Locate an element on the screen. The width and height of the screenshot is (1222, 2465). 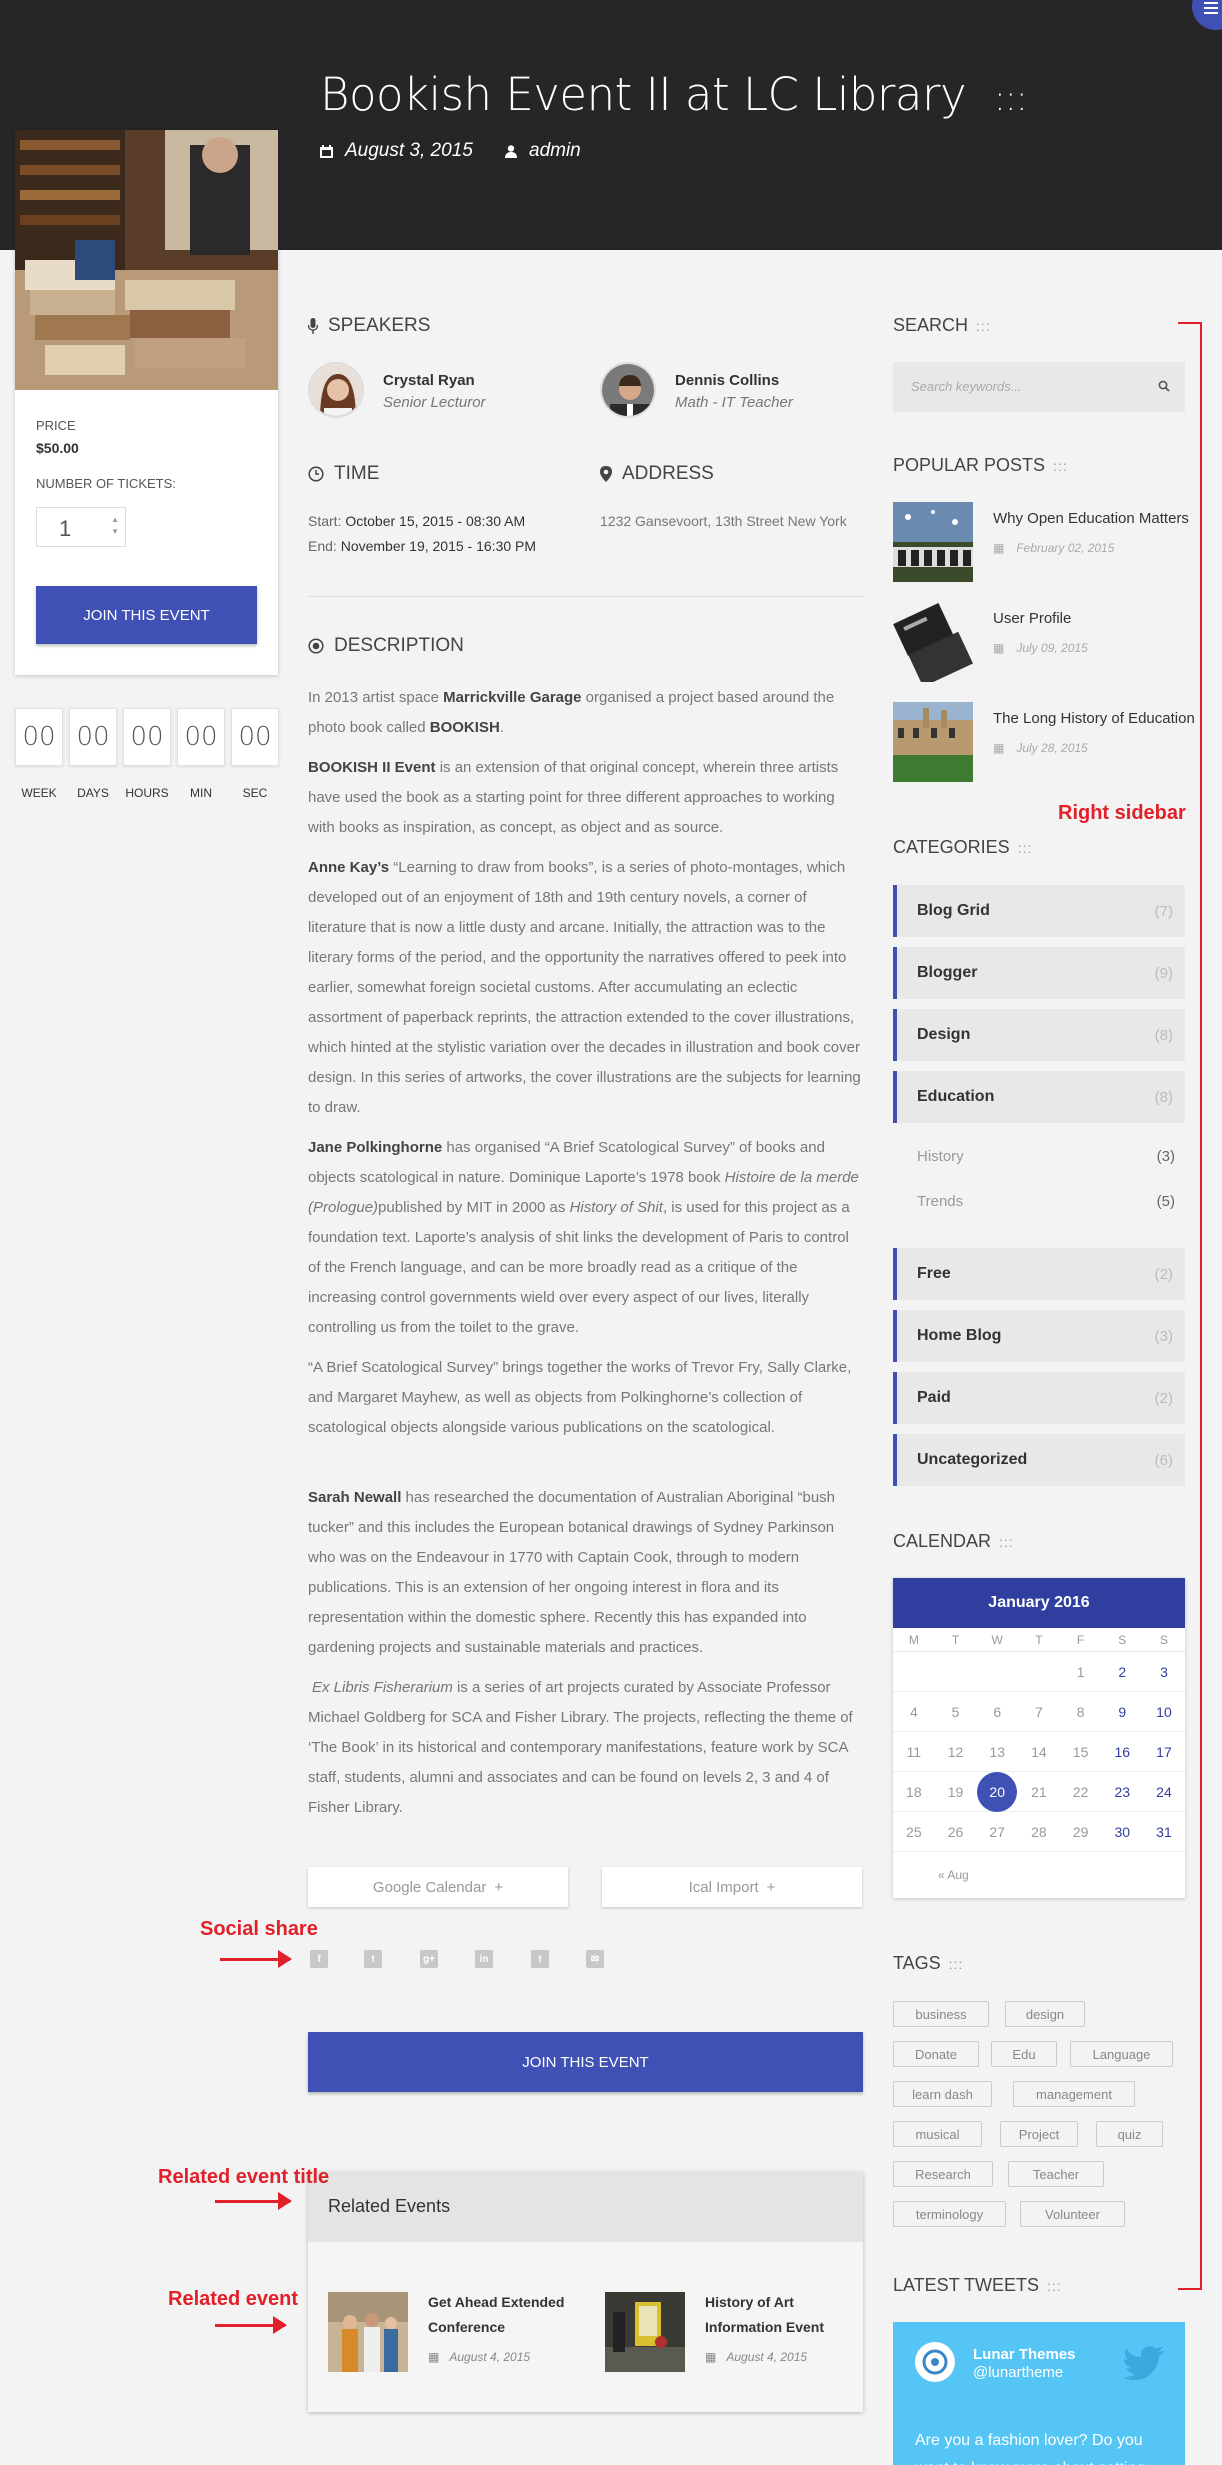
tumblr-icon: t is located at coordinates (540, 1959).